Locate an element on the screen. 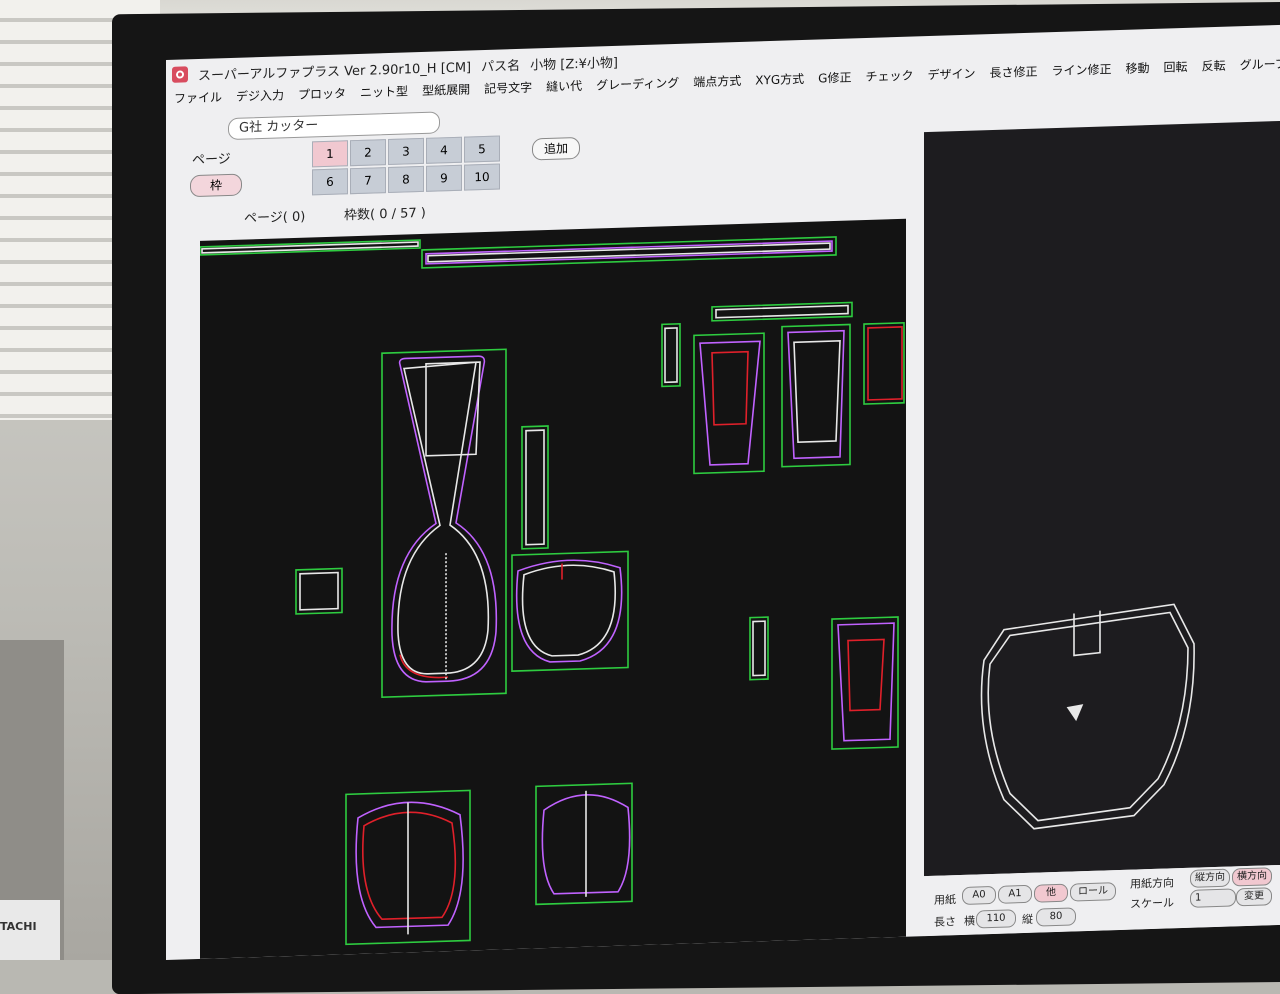 This screenshot has height=994, width=1280. menu-item-7: グレーディング is located at coordinates (637, 84).